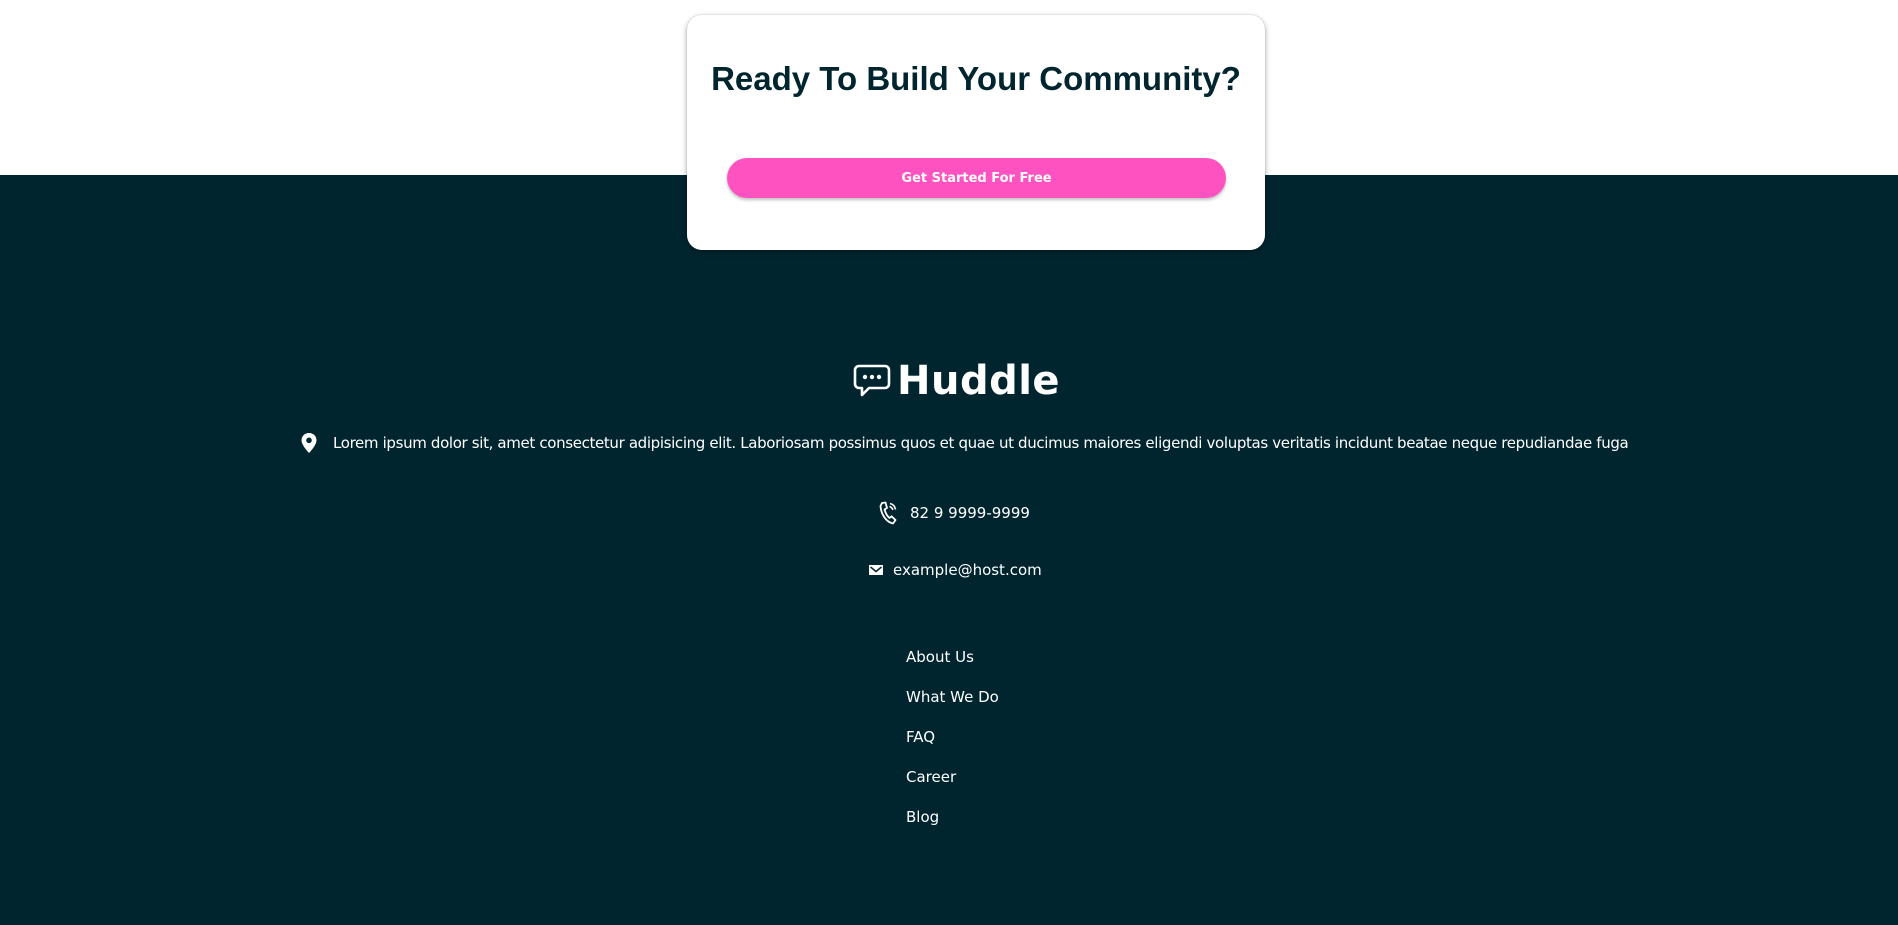 The height and width of the screenshot is (925, 1898). I want to click on mail-icon, so click(876, 570).